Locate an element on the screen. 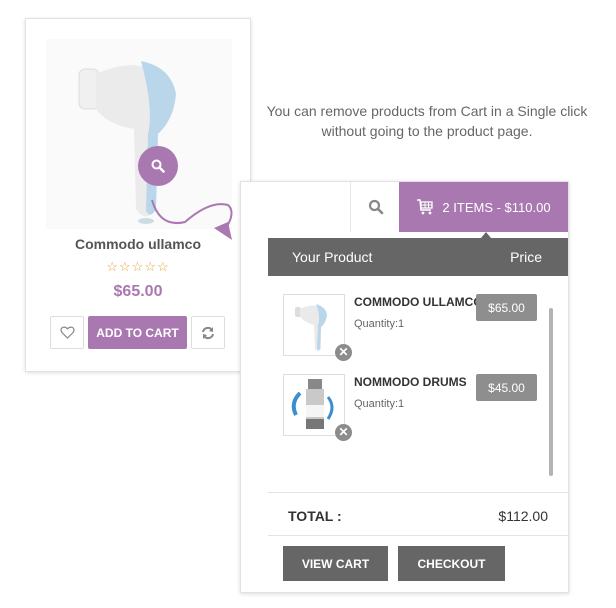 Image resolution: width=616 pixels, height=608 pixels. product-image is located at coordinates (139, 134).